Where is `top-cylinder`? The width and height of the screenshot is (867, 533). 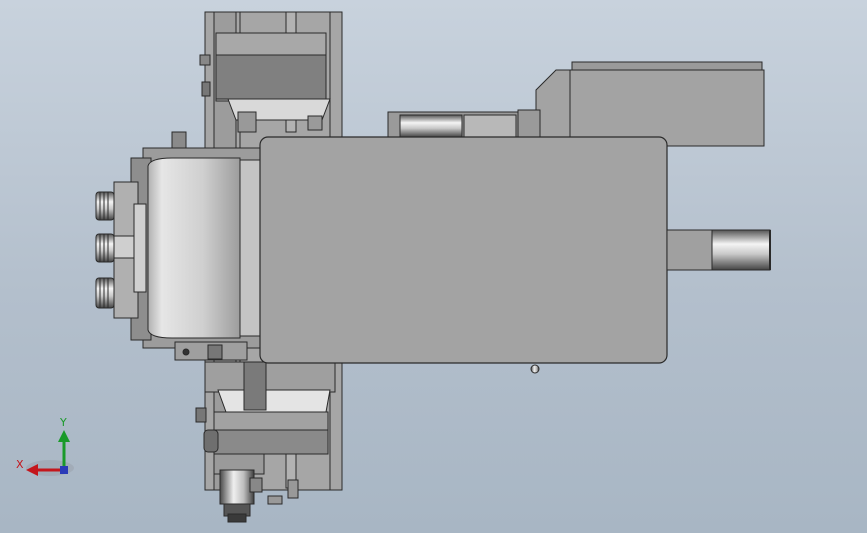 top-cylinder is located at coordinates (453, 125).